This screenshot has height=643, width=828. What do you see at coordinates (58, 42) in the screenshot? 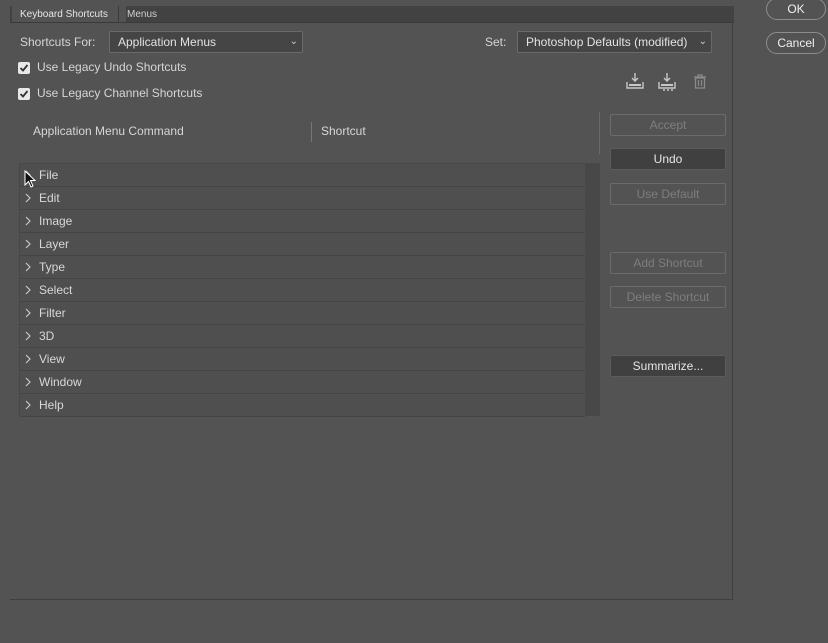
I see `shortcuts-for-label: Shortcuts For:` at bounding box center [58, 42].